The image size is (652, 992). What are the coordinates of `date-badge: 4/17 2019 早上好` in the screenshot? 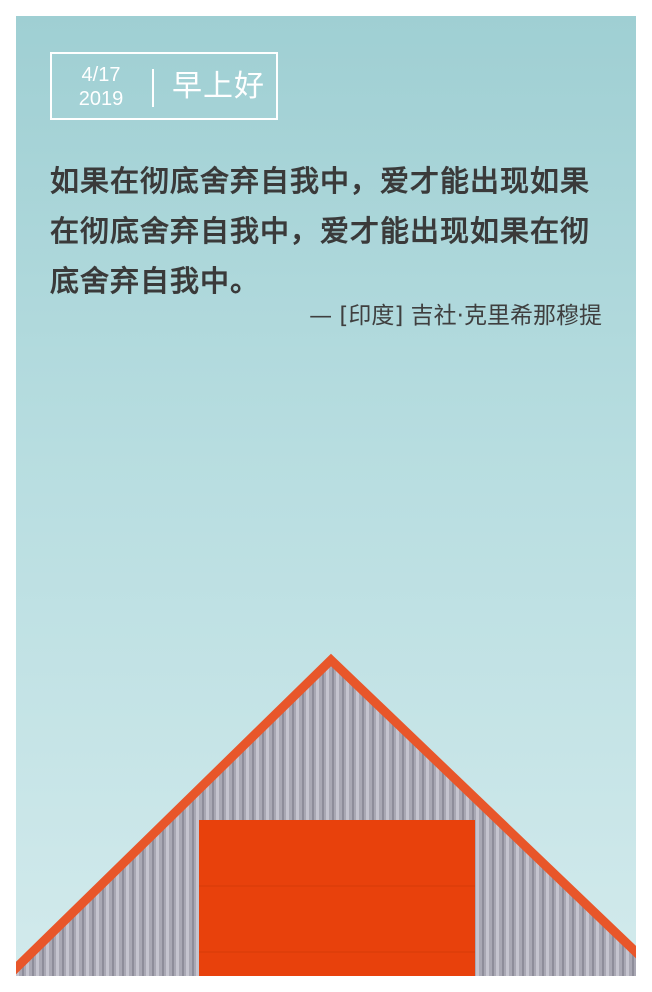 It's located at (164, 86).